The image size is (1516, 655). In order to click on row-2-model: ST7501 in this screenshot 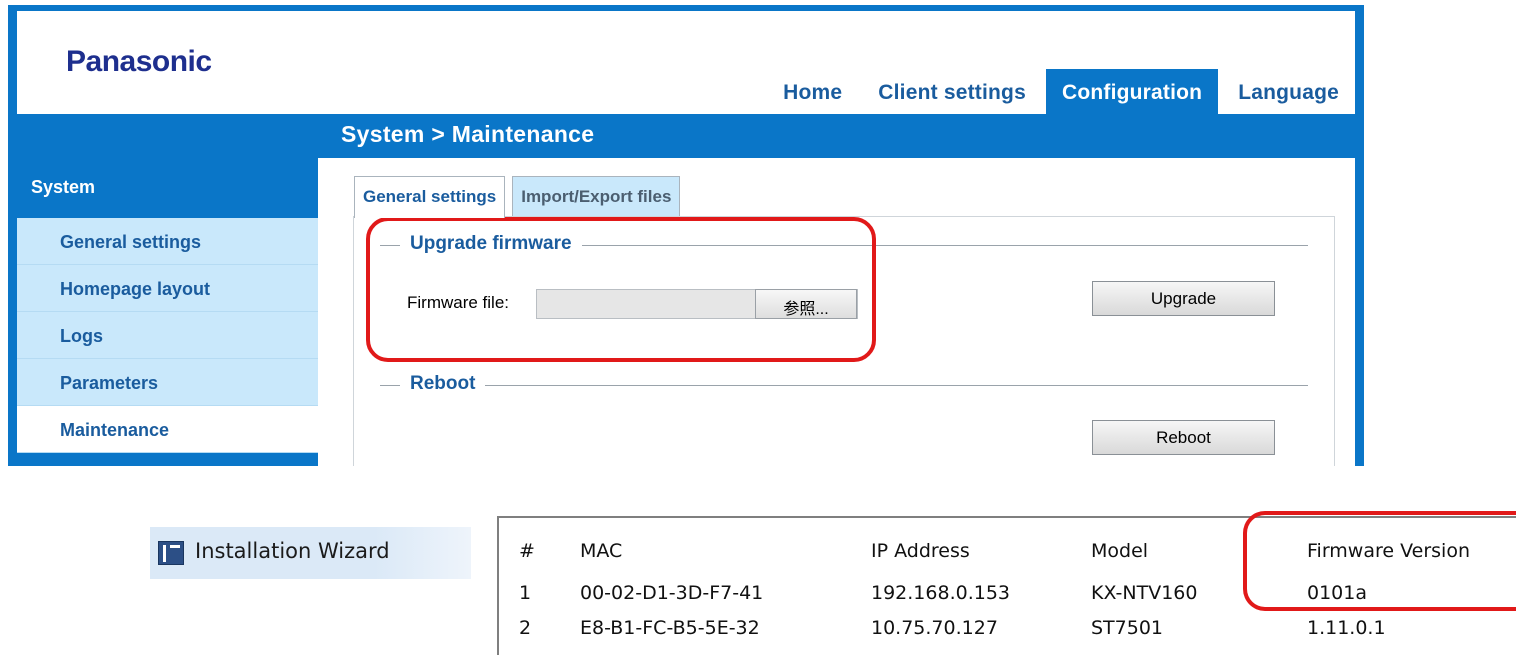, I will do `click(1127, 628)`.